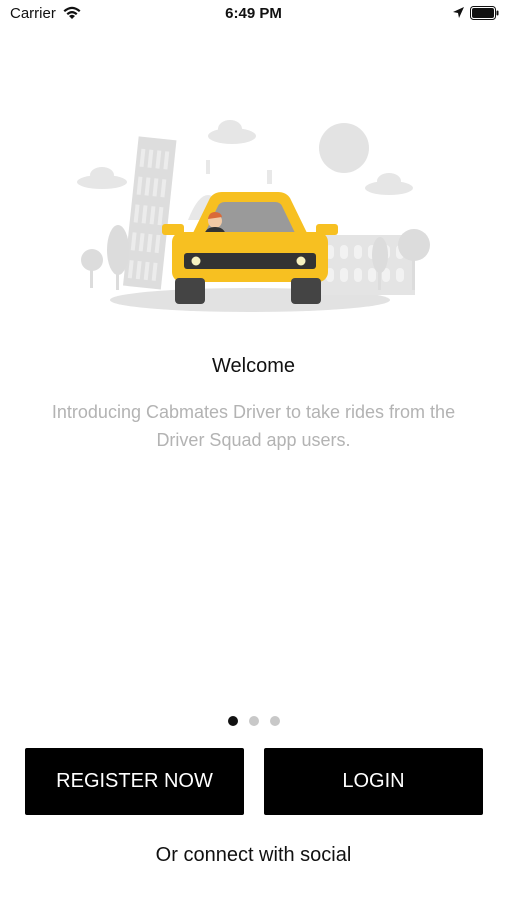  I want to click on status-time: 6:49 PM, so click(253, 13).